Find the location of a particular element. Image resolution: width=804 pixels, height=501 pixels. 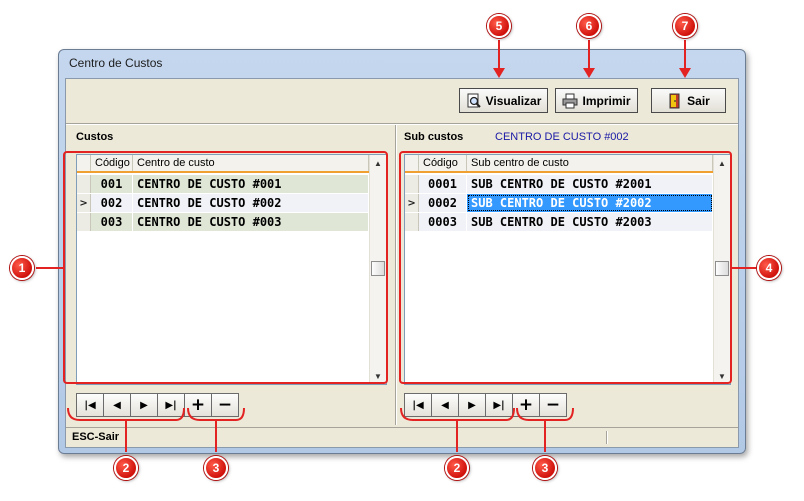

panel-divider is located at coordinates (396, 275).